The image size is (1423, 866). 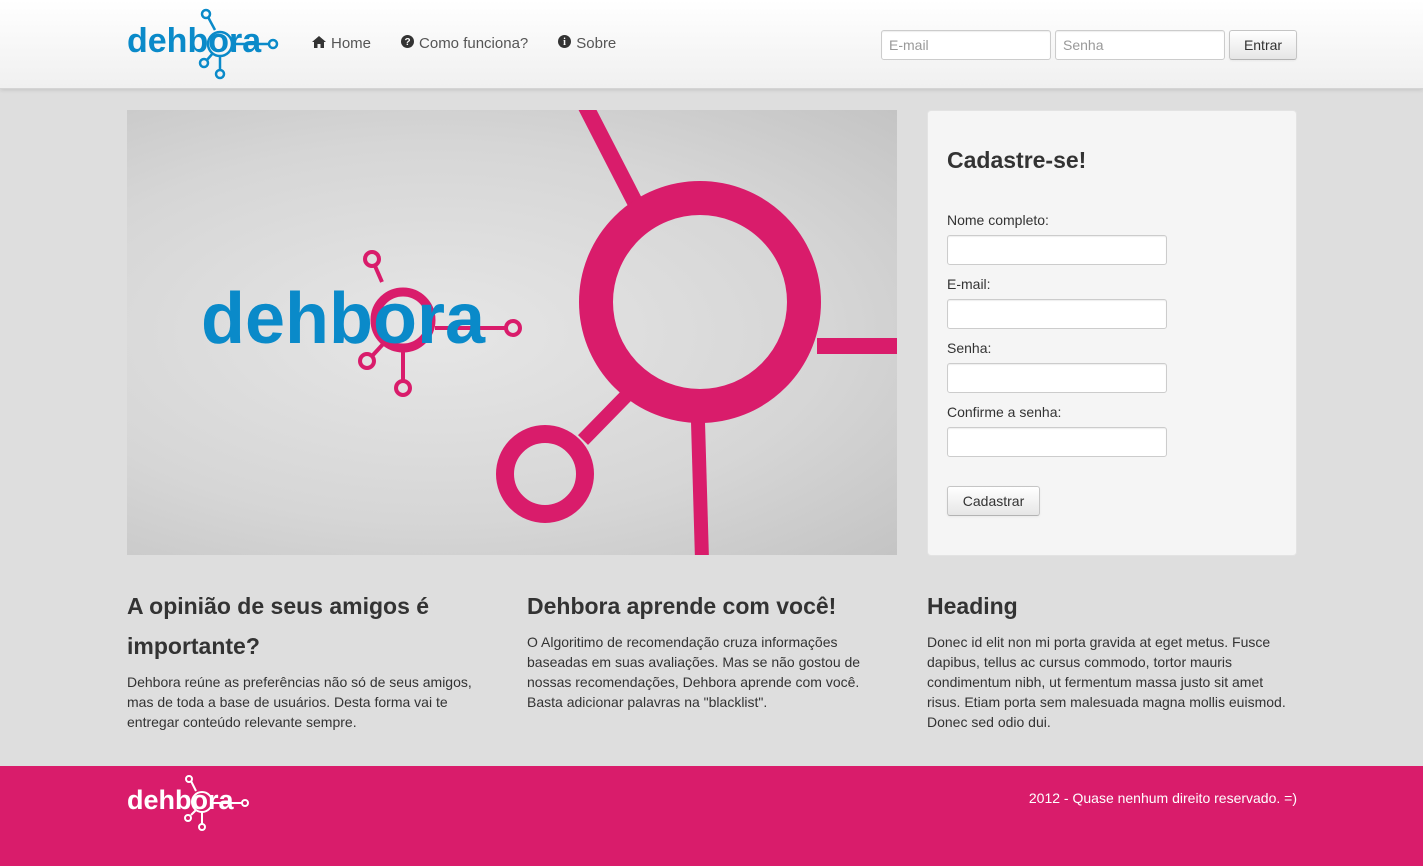 I want to click on password-label: Senha:, so click(x=969, y=348).